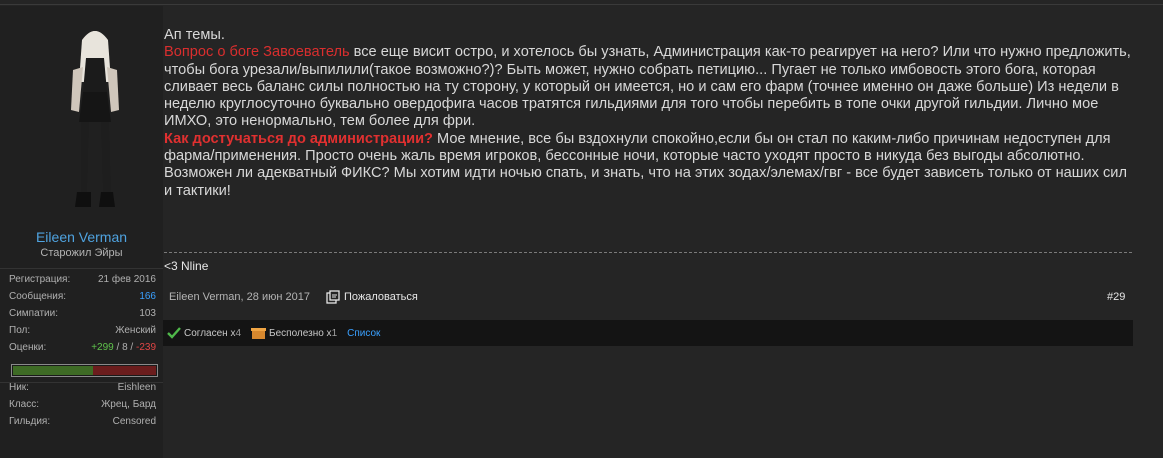 This screenshot has width=1163, height=458. I want to click on stat-guild: Гильдия: Censored, so click(82, 423).